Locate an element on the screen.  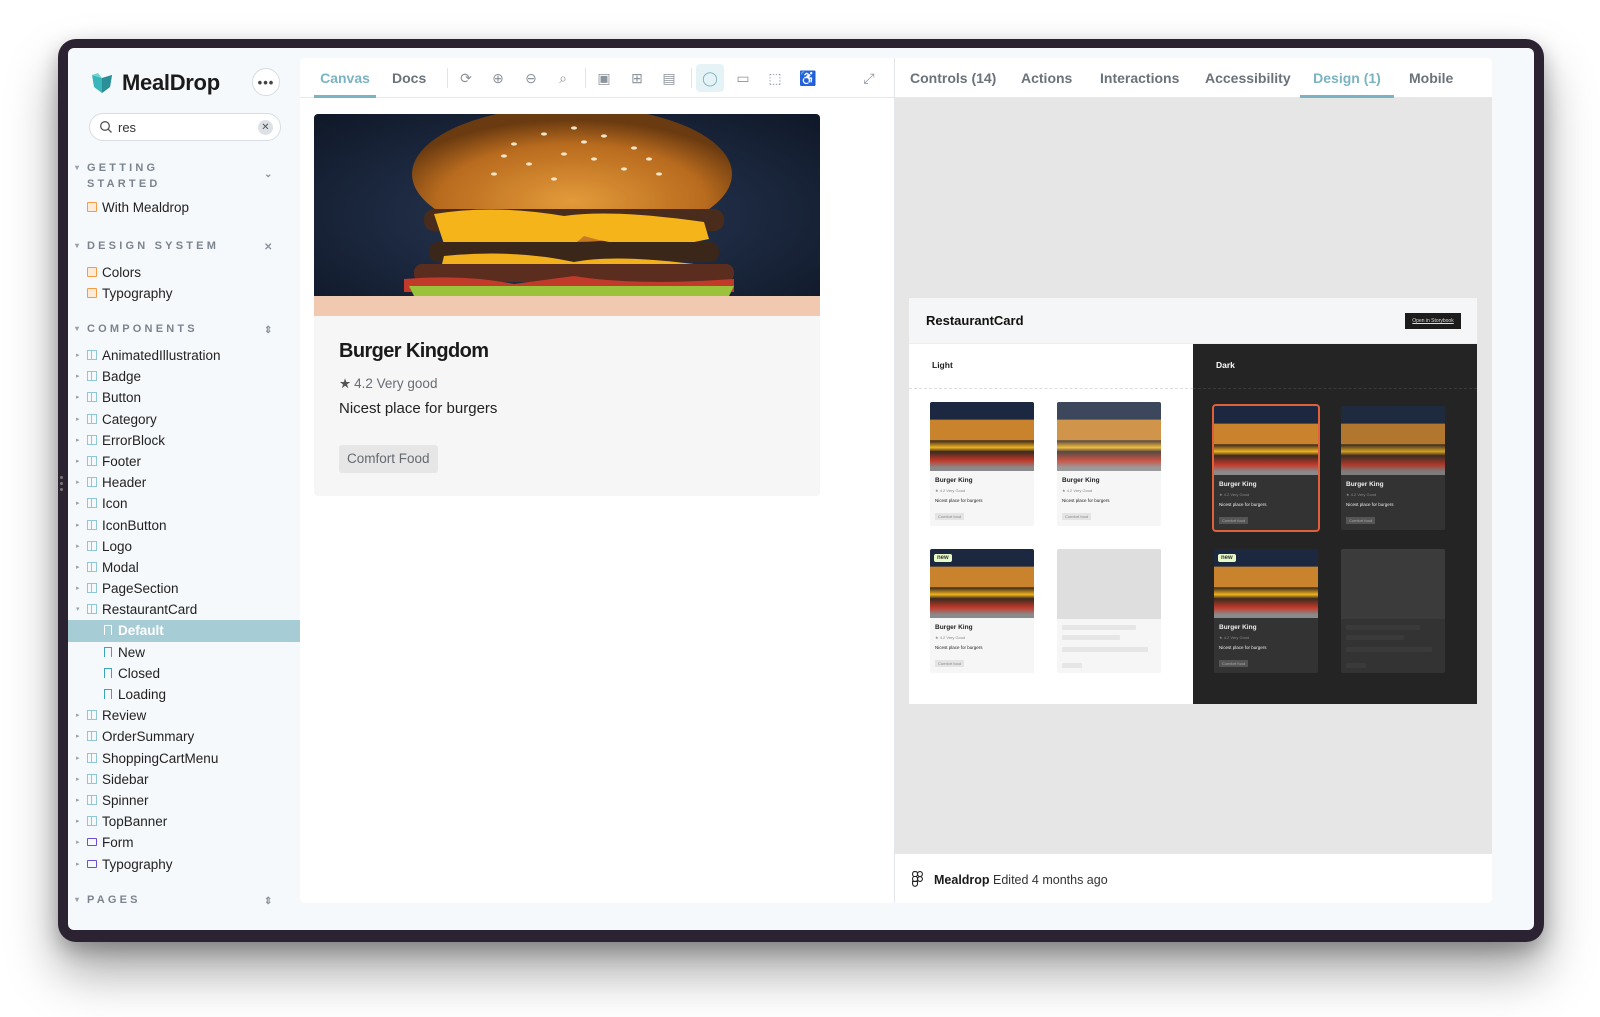
sidebar-item-component: ▸ Badge is located at coordinates (186, 376).